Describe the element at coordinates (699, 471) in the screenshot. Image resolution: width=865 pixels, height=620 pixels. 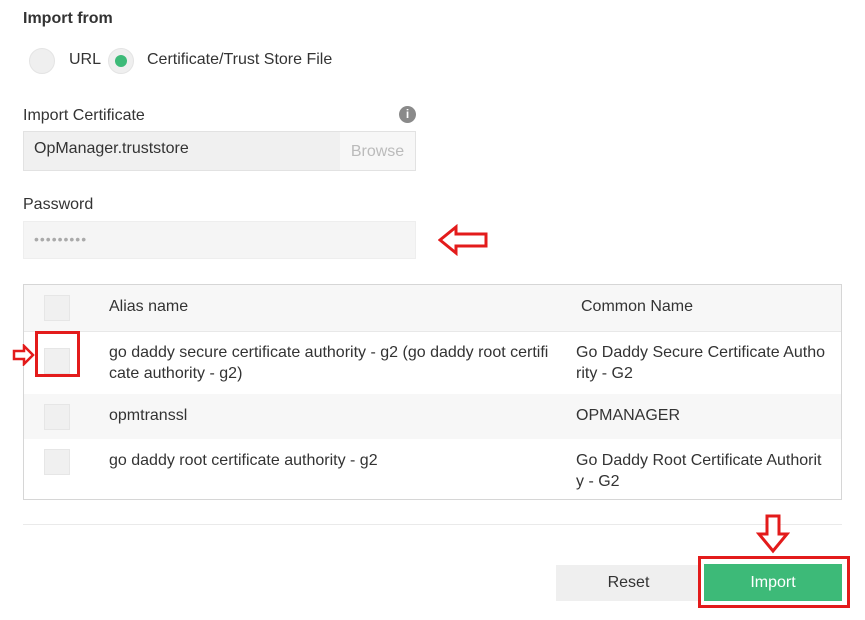
I see `common-name-cell: Go Daddy Root Certificate Authority - G2` at that location.